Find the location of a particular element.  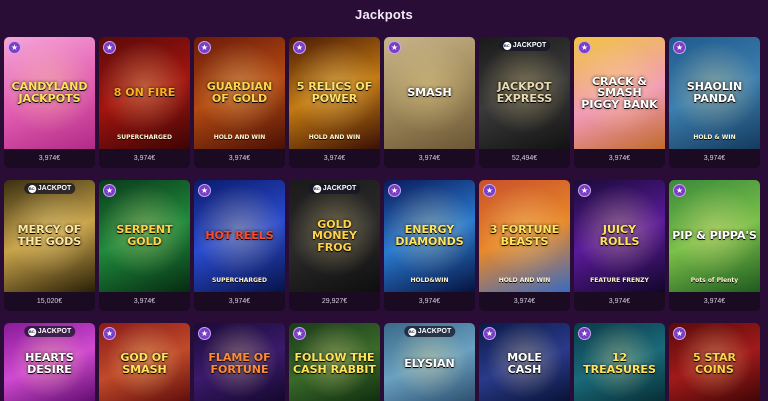

game-thumbnail: Mercy of the Gods BC JACKPOT is located at coordinates (49, 236).